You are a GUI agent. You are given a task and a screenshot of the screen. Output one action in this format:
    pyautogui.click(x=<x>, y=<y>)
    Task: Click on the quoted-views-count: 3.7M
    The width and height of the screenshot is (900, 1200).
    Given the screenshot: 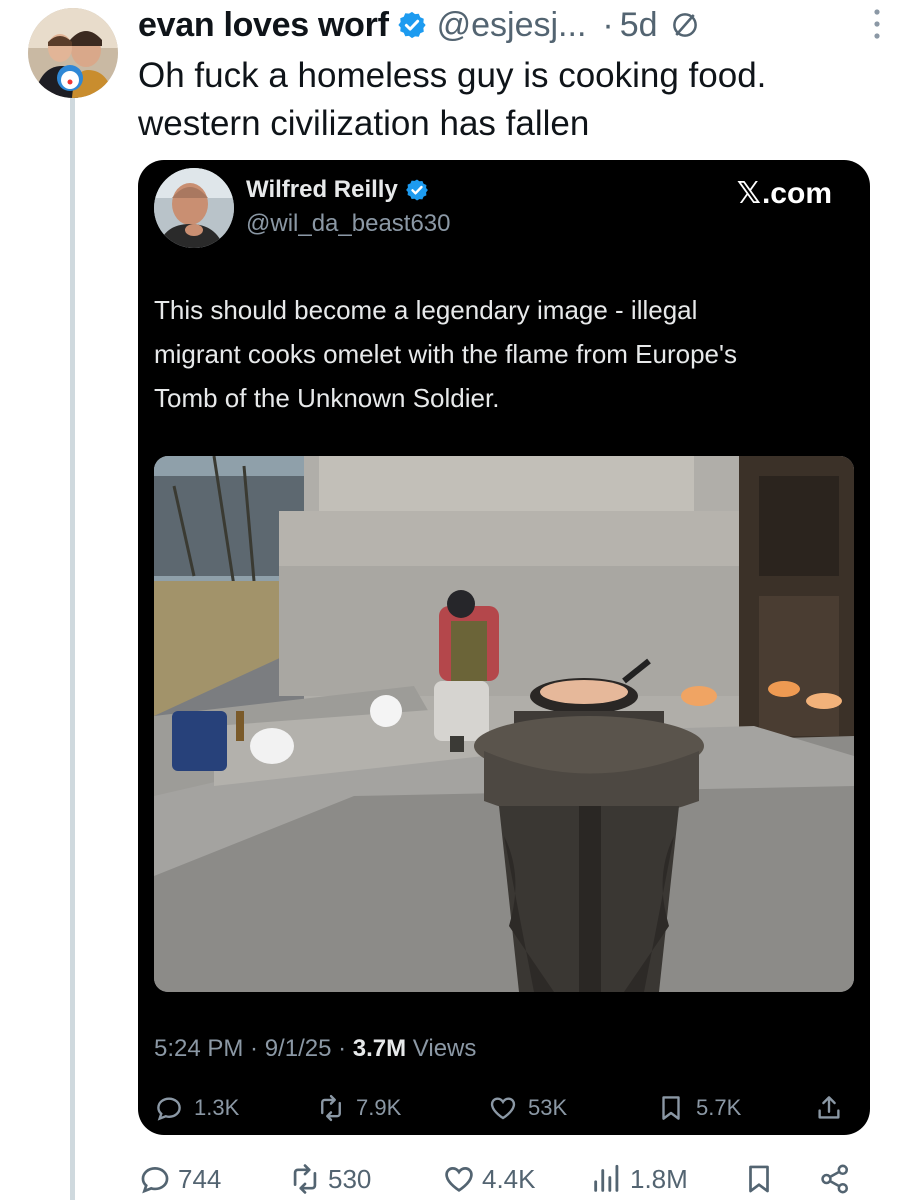 What is the action you would take?
    pyautogui.click(x=379, y=1048)
    